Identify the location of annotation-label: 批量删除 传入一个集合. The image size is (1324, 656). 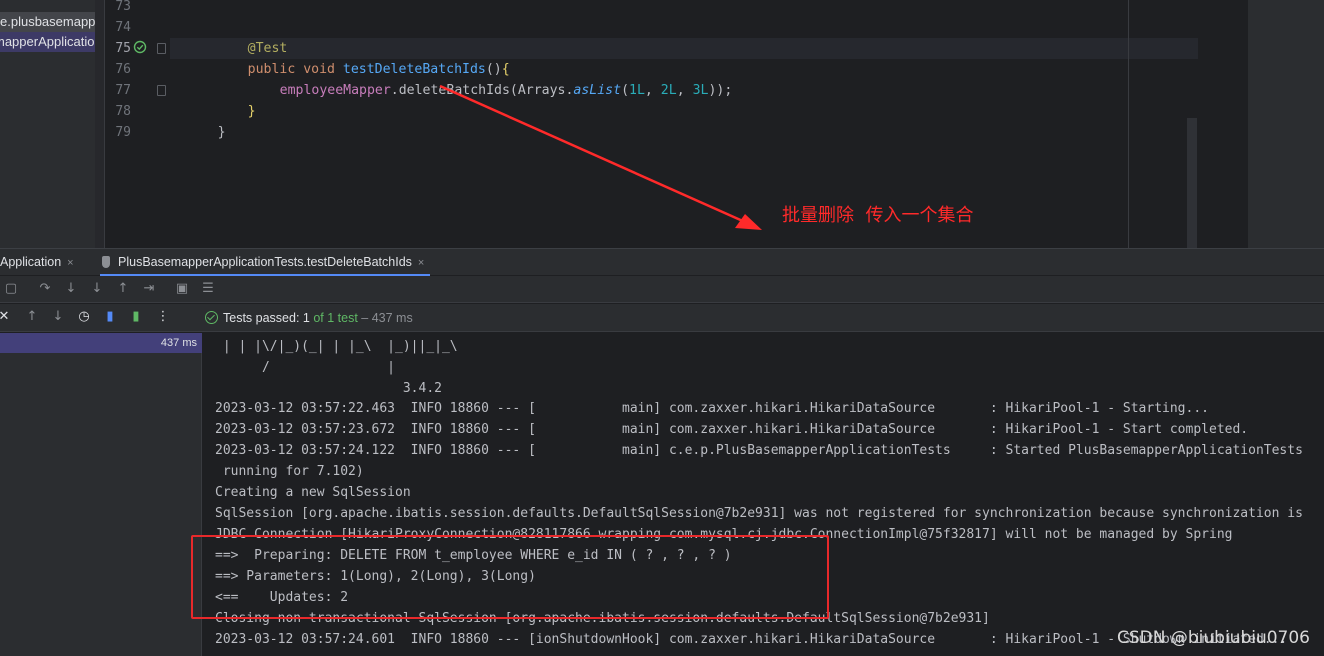
(878, 215).